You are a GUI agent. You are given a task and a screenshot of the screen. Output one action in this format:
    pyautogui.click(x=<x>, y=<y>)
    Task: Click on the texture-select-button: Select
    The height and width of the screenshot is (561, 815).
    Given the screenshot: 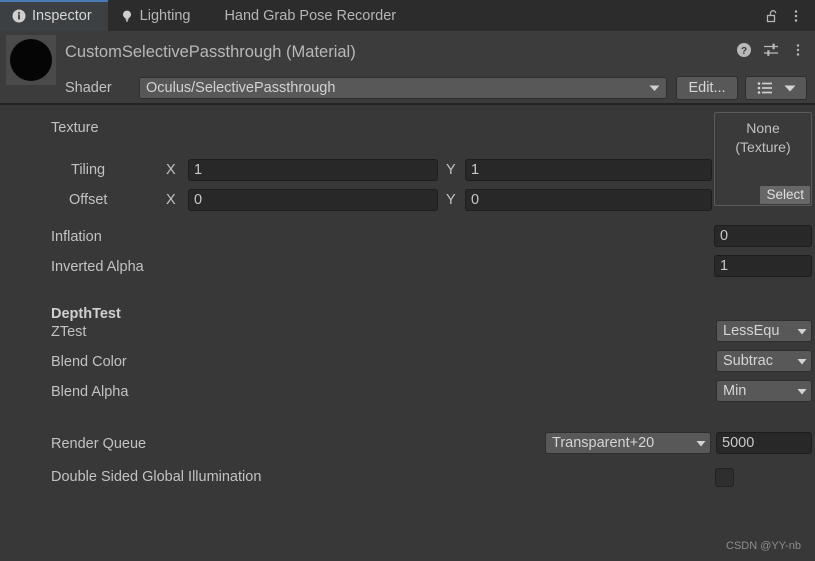 What is the action you would take?
    pyautogui.click(x=785, y=195)
    